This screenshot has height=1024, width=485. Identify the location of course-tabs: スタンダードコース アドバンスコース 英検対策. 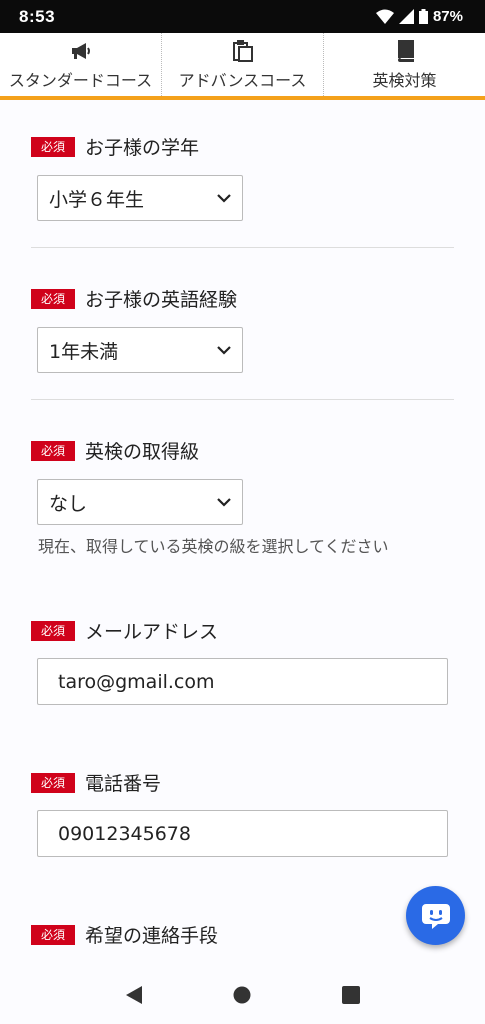
(242, 66).